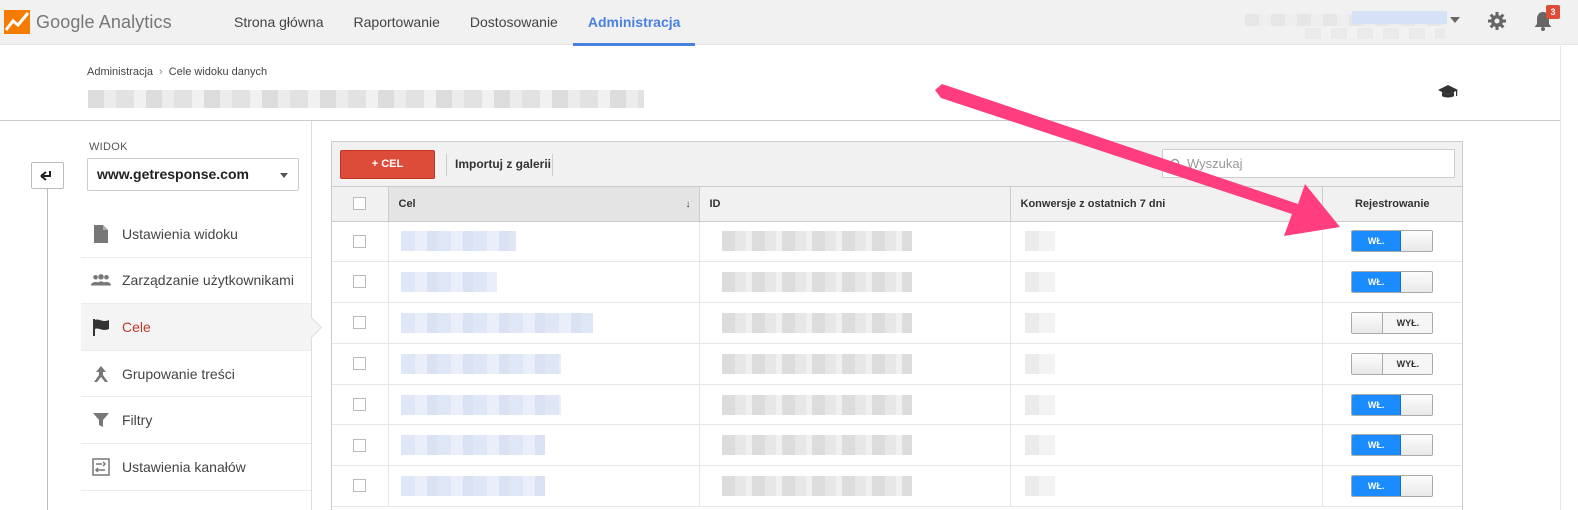  Describe the element at coordinates (196, 467) in the screenshot. I see `sidebar-item-channel-settings: Ustawienia kanałów` at that location.